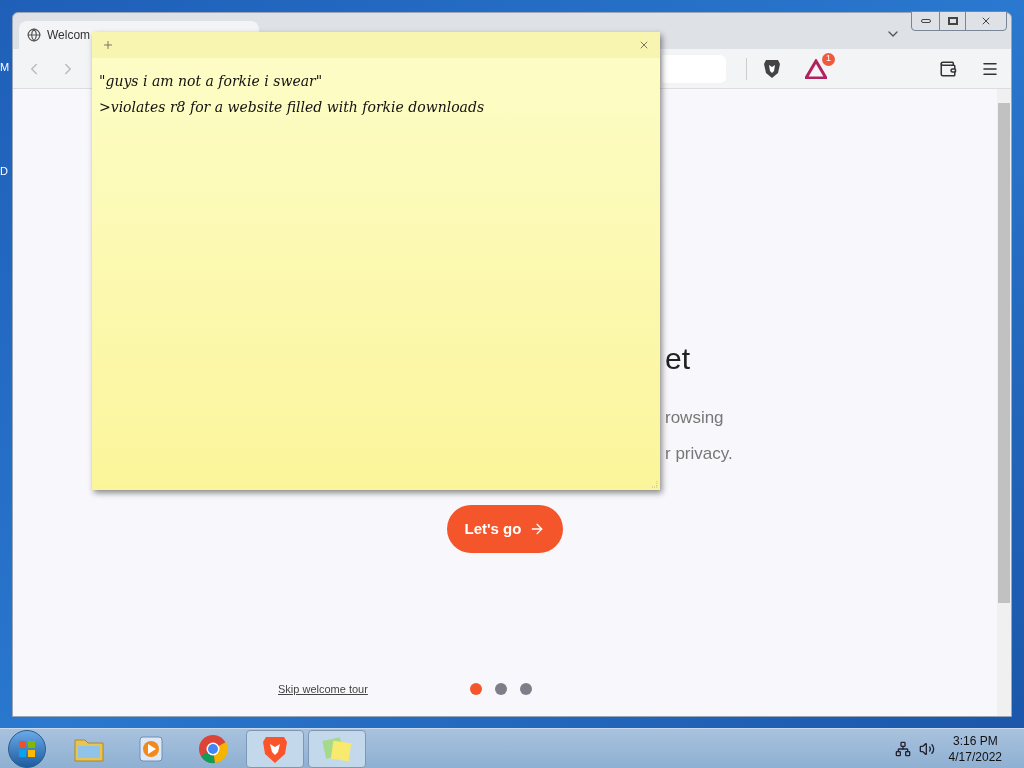 Image resolution: width=1024 pixels, height=768 pixels. Describe the element at coordinates (695, 418) in the screenshot. I see `welcome-text: rowsing` at that location.